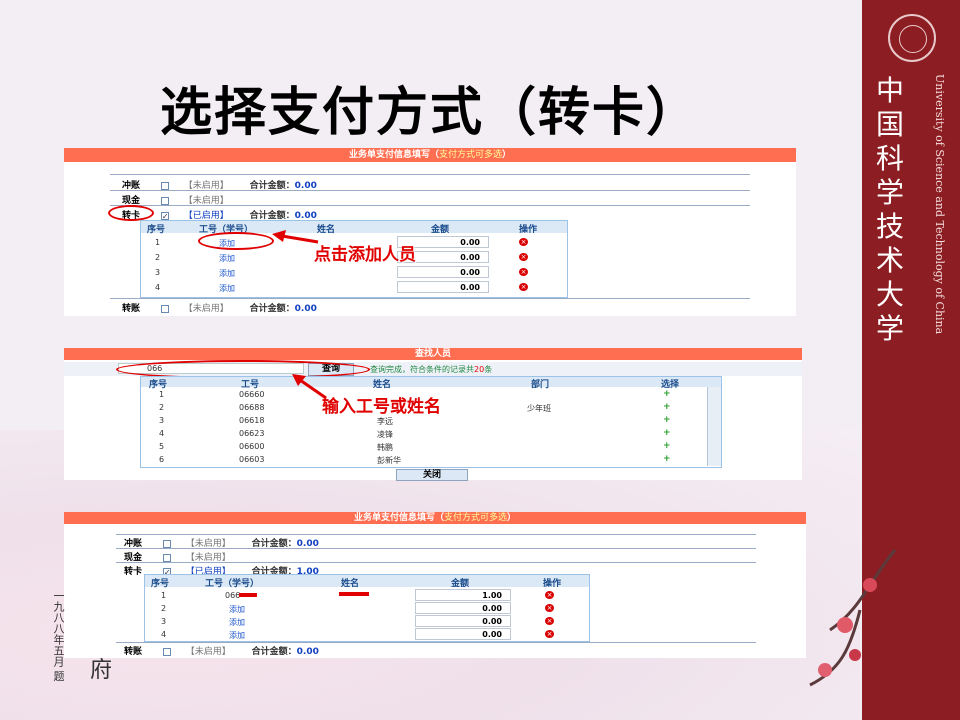  What do you see at coordinates (365, 255) in the screenshot?
I see `annotation-add-person: 点击添加人员` at bounding box center [365, 255].